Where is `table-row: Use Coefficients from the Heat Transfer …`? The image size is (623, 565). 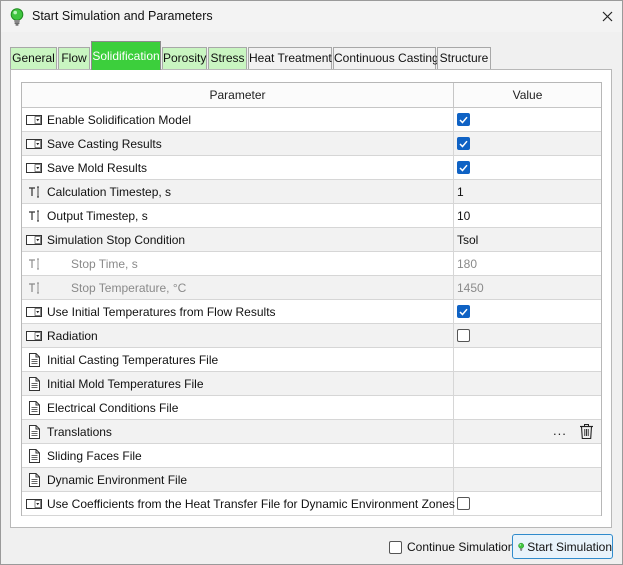
table-row: Use Coefficients from the Heat Transfer … is located at coordinates (311, 504).